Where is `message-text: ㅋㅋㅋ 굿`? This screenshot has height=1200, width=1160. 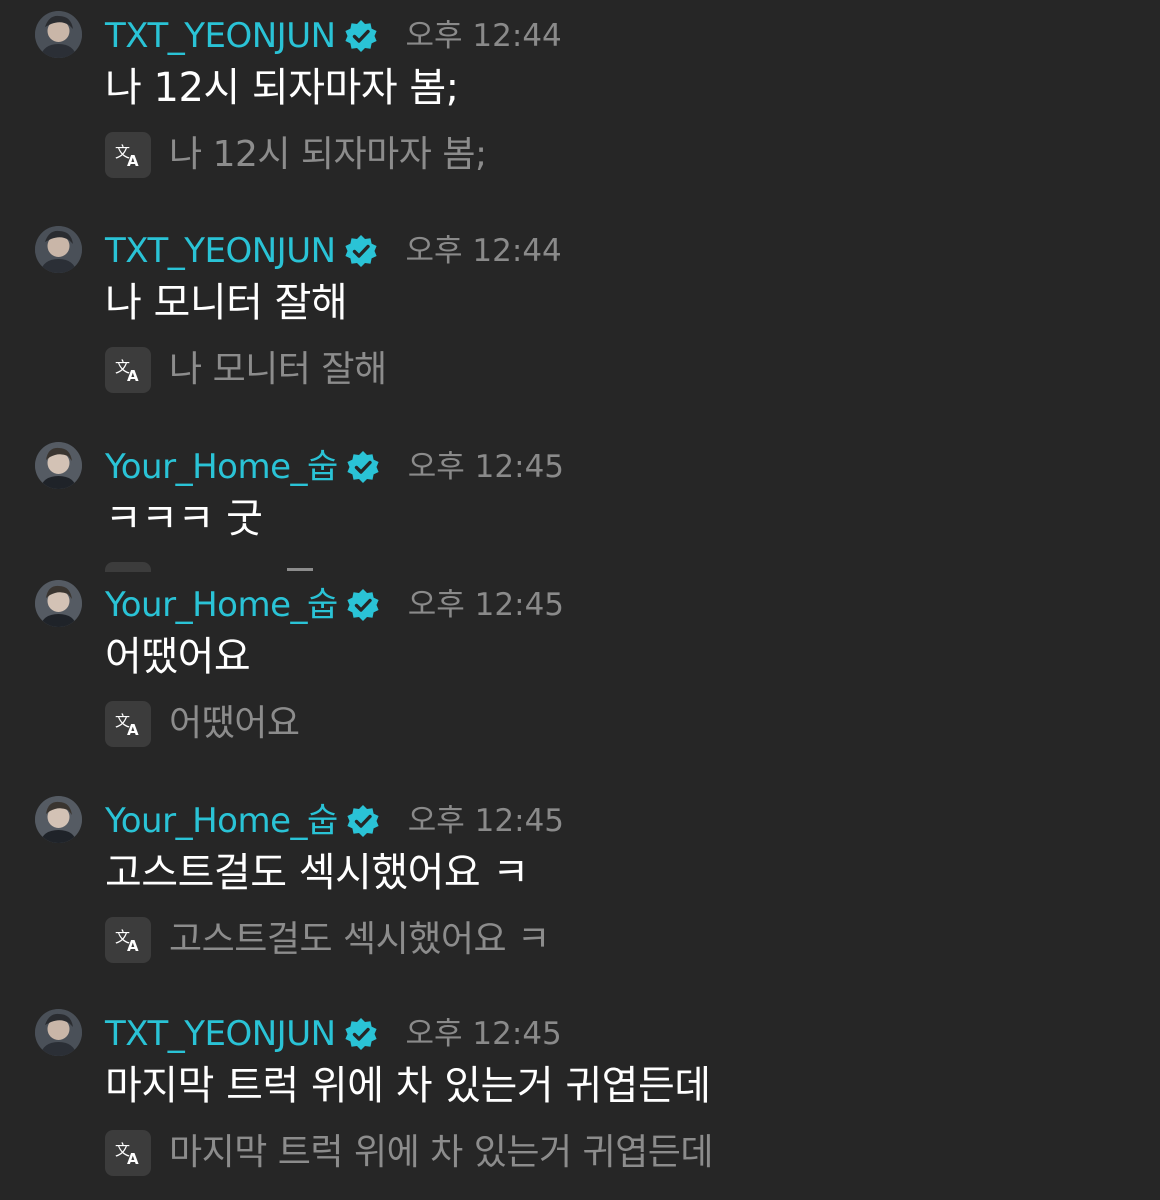
message-text: ㅋㅋㅋ 굿 is located at coordinates (184, 519).